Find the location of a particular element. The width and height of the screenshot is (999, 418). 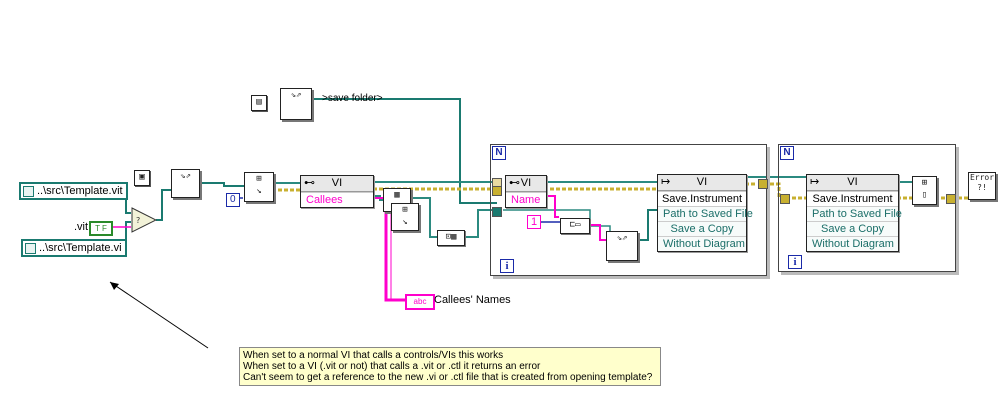

strip-path-icon: ⇘⇗ is located at coordinates (296, 104).